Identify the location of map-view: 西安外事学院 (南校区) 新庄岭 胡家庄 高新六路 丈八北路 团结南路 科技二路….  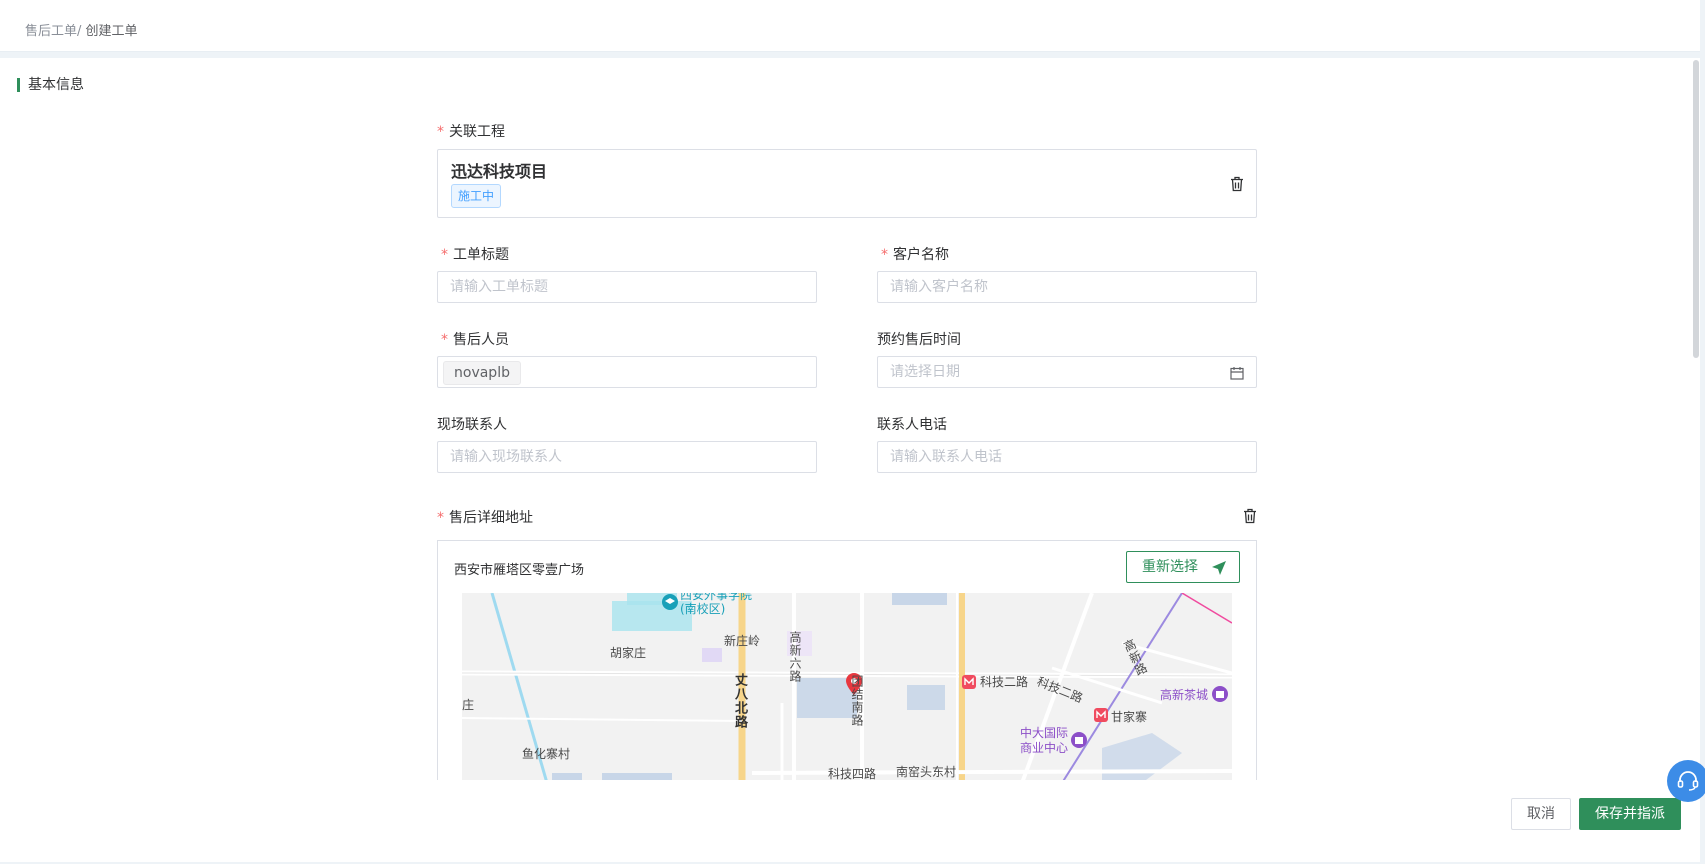
(847, 686).